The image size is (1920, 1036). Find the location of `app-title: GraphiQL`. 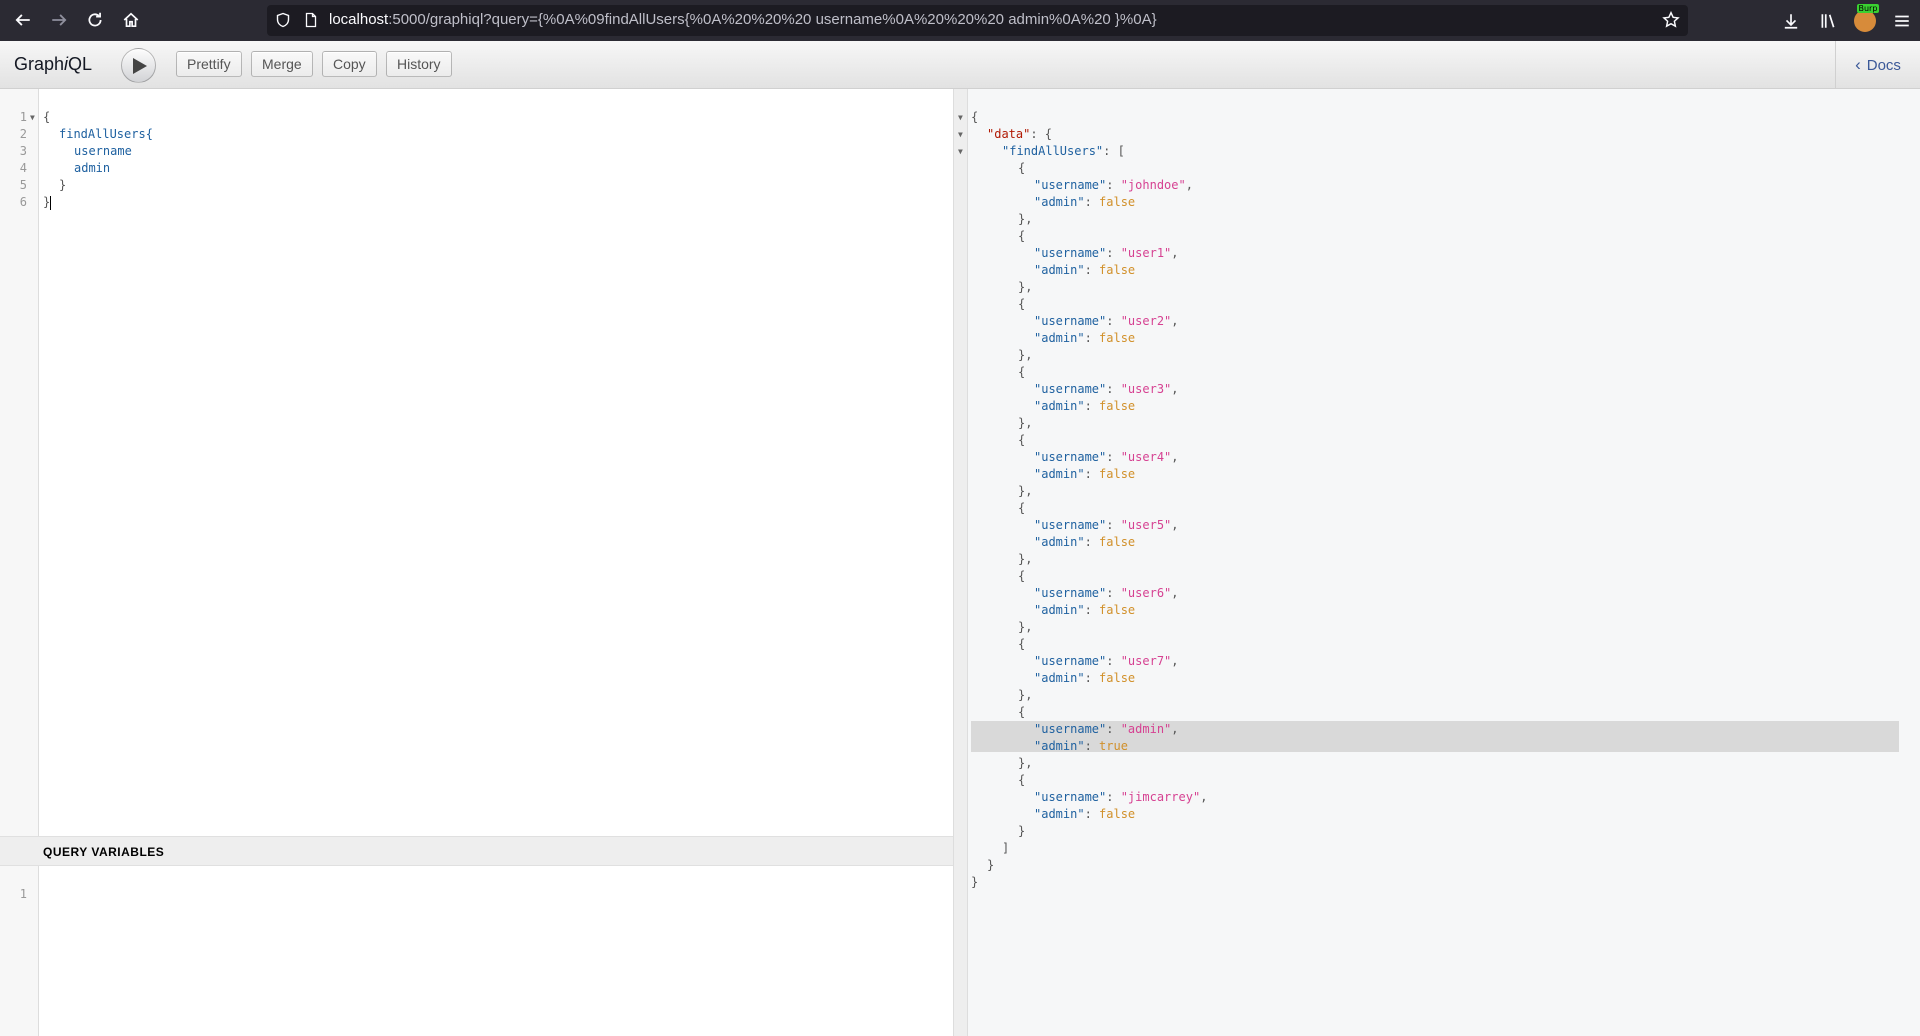

app-title: GraphiQL is located at coordinates (53, 64).